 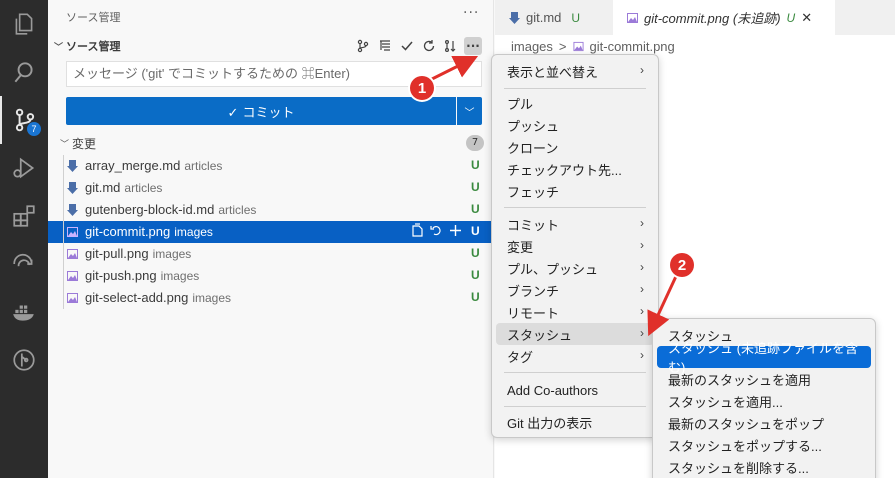 What do you see at coordinates (137, 297) in the screenshot?
I see `file-name: git-select-add.png` at bounding box center [137, 297].